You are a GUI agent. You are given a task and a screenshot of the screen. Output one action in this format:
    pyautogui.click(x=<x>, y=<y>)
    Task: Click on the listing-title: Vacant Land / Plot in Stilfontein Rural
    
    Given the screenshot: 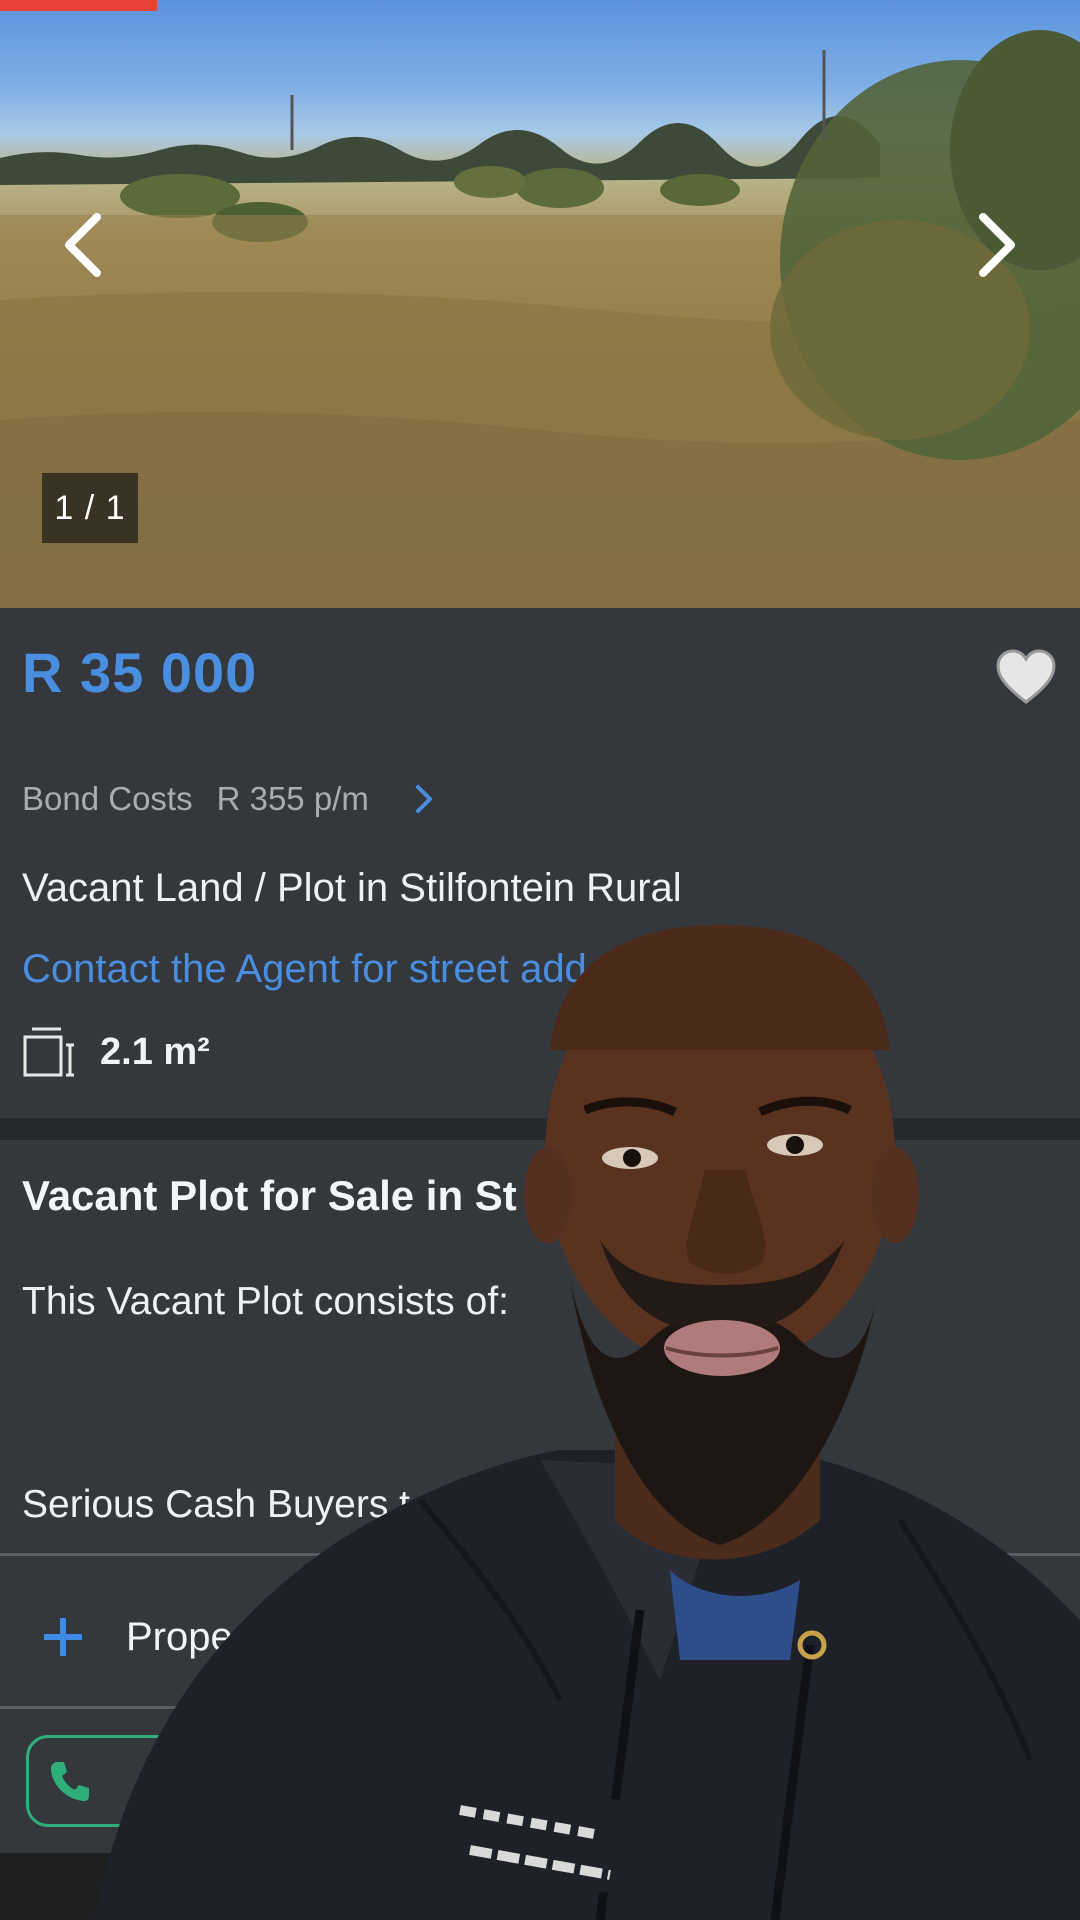 What is the action you would take?
    pyautogui.click(x=352, y=888)
    